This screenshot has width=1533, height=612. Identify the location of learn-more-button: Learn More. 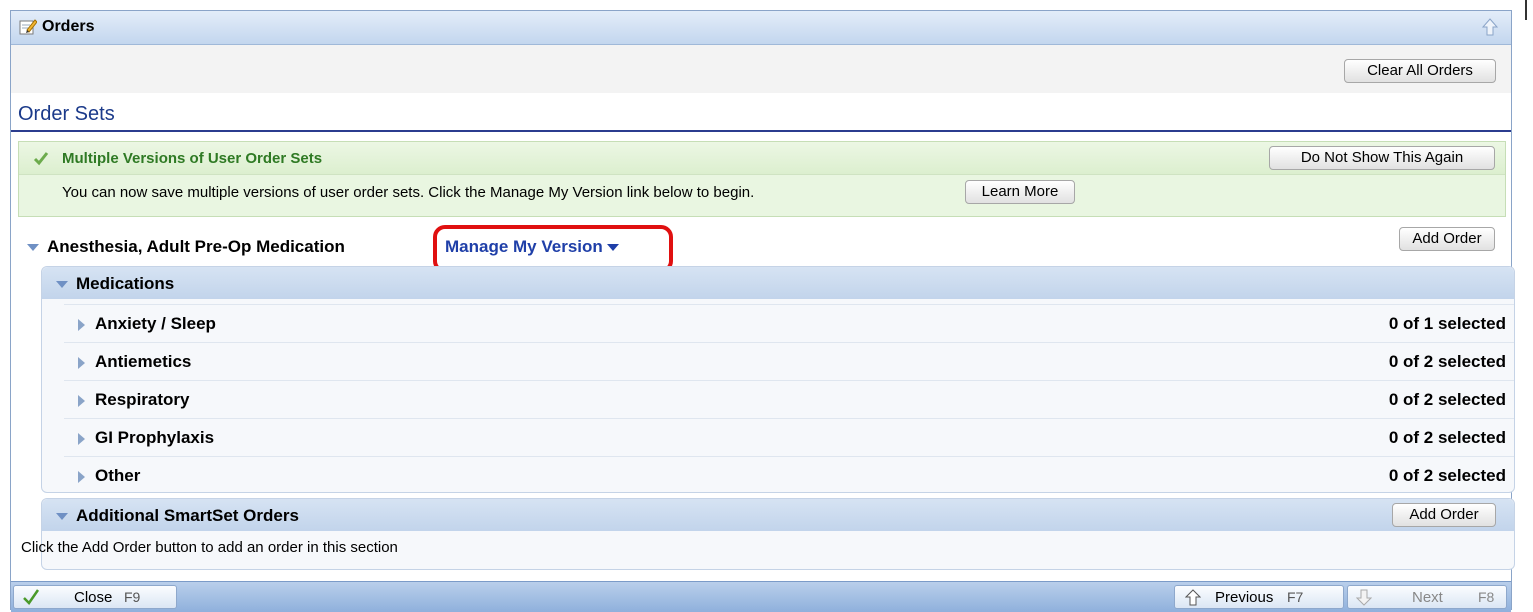
(1020, 192).